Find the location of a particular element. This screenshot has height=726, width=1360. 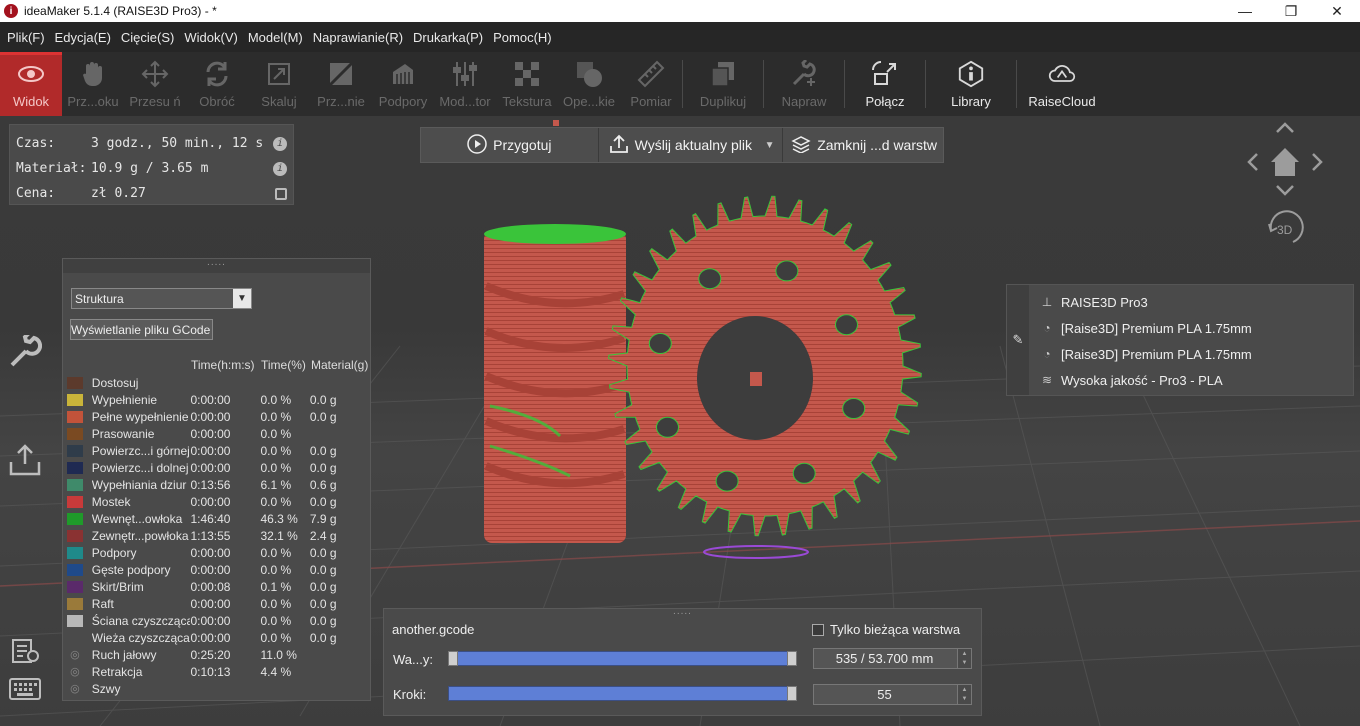

menu-printer: Drukarka(P) is located at coordinates (448, 37).